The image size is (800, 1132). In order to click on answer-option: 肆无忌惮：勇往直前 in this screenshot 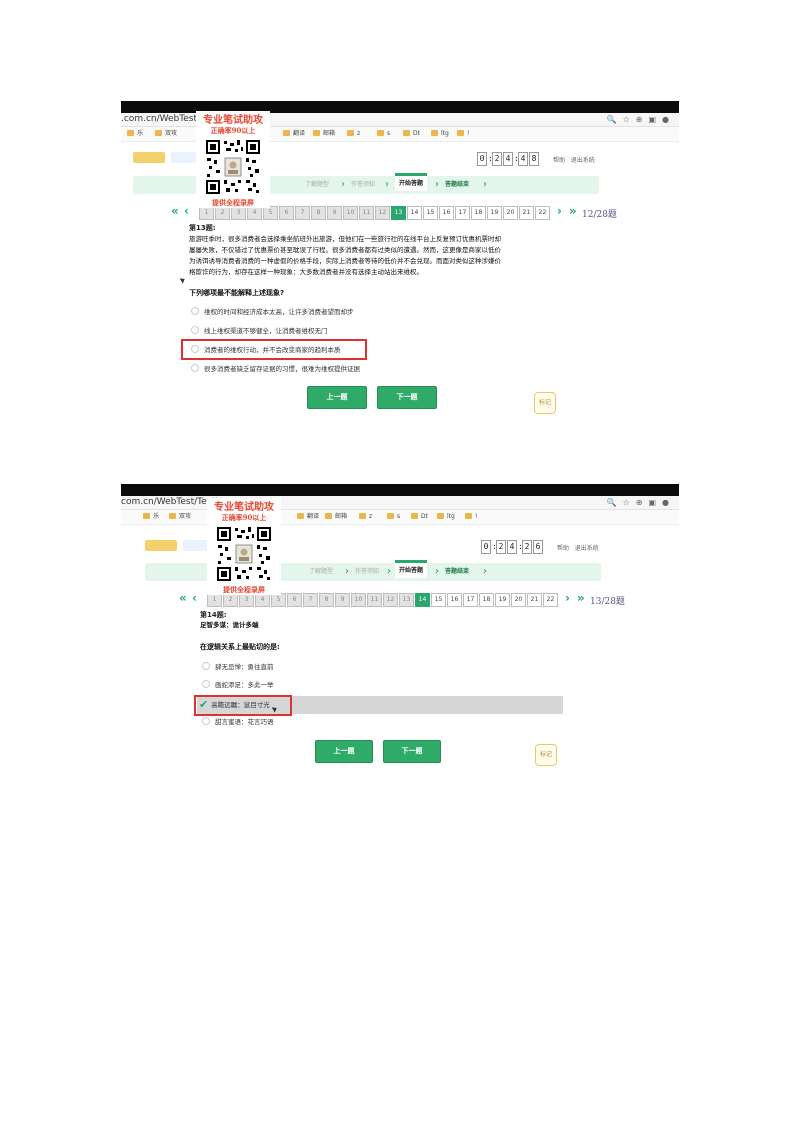, I will do `click(238, 667)`.